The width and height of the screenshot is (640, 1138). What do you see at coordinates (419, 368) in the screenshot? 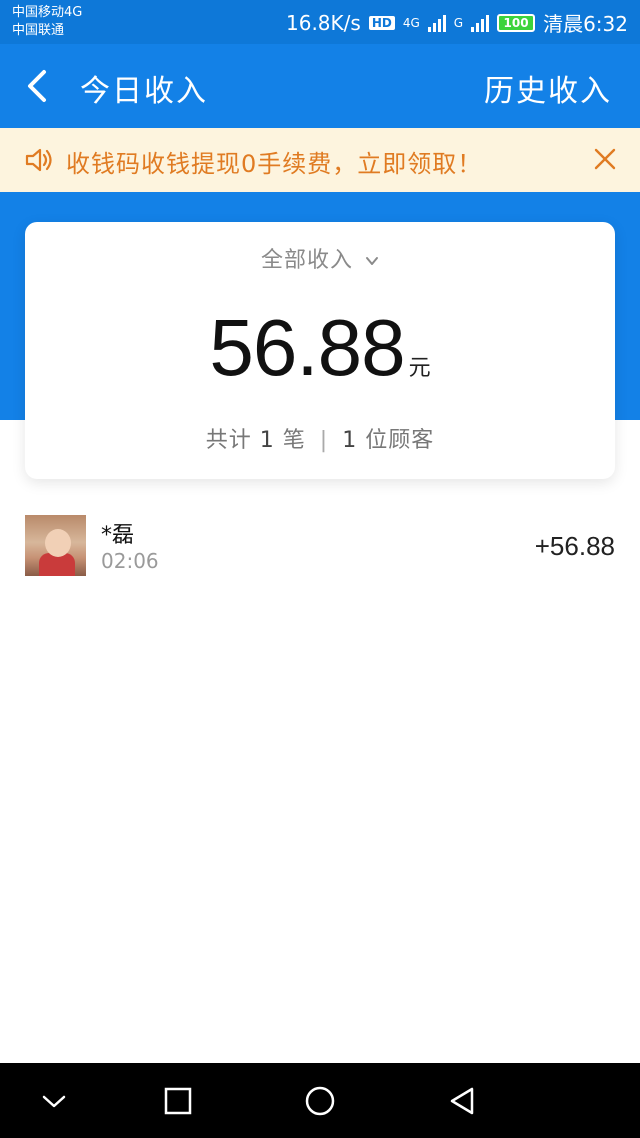
I see `amount-unit: 元` at bounding box center [419, 368].